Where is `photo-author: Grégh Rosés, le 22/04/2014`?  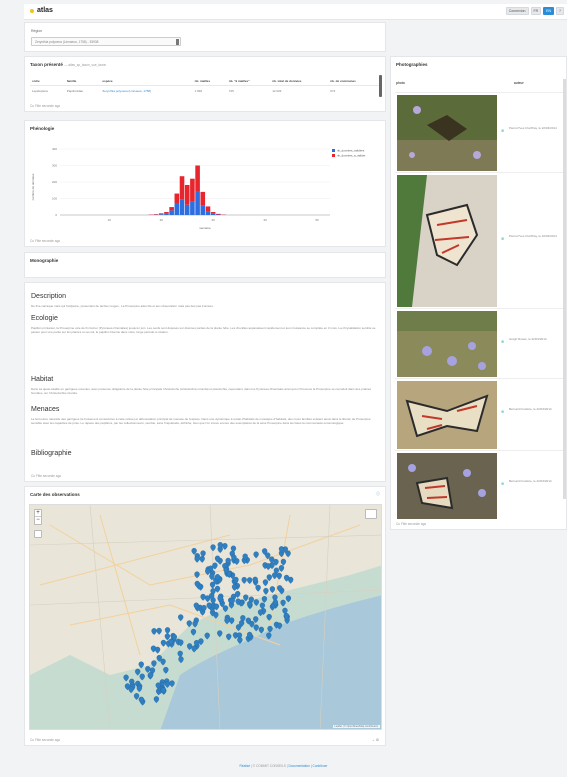
photo-author: Grégh Rosés, le 22/04/2014 is located at coordinates (528, 339).